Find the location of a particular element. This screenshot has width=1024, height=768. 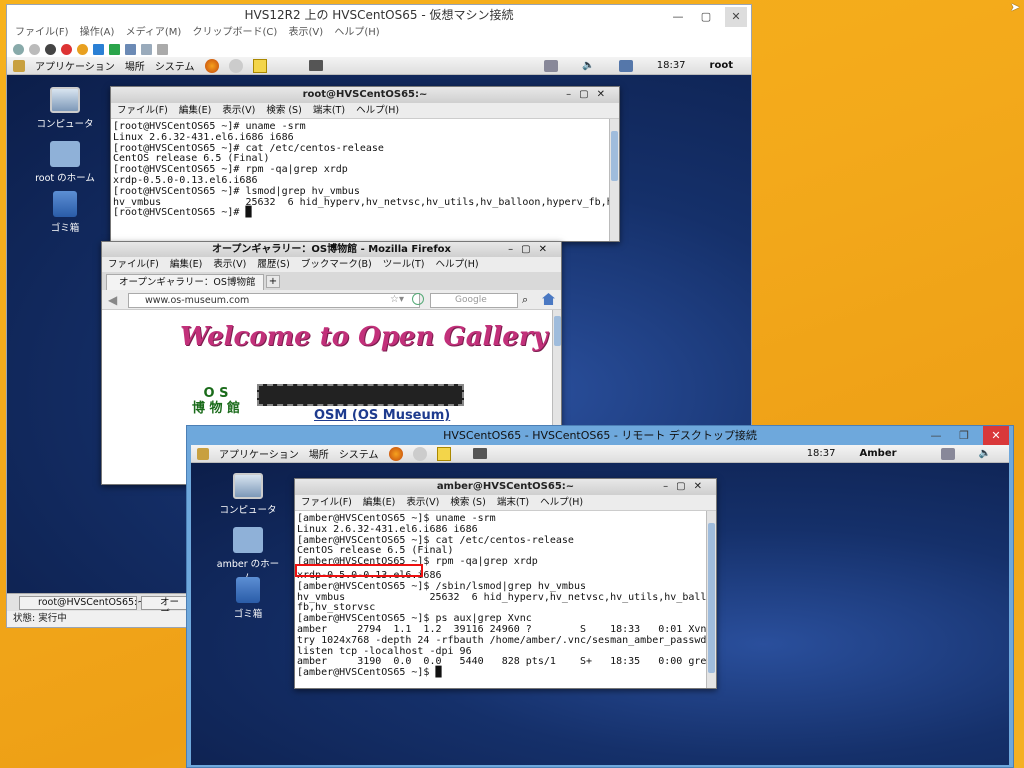

save-icon is located at coordinates (82, 49).